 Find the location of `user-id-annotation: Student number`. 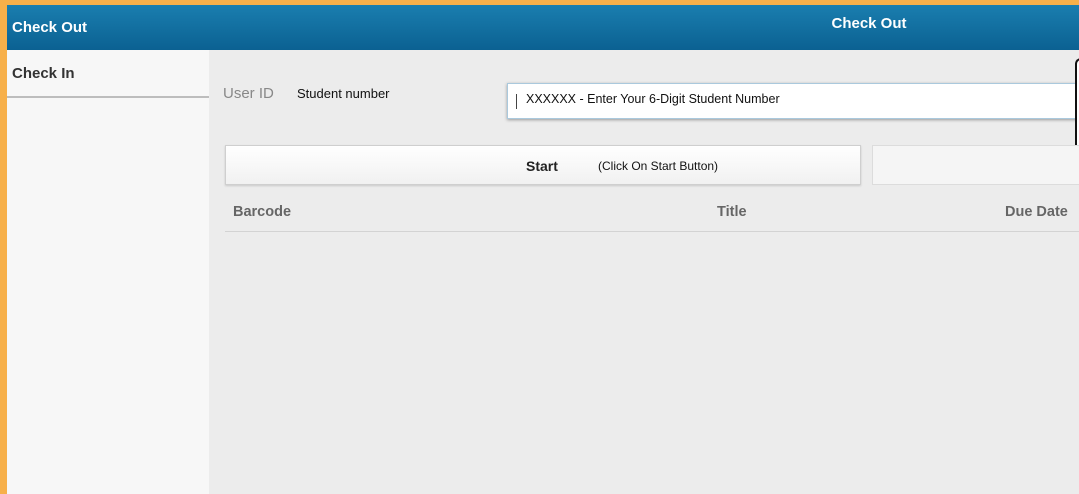

user-id-annotation: Student number is located at coordinates (343, 93).